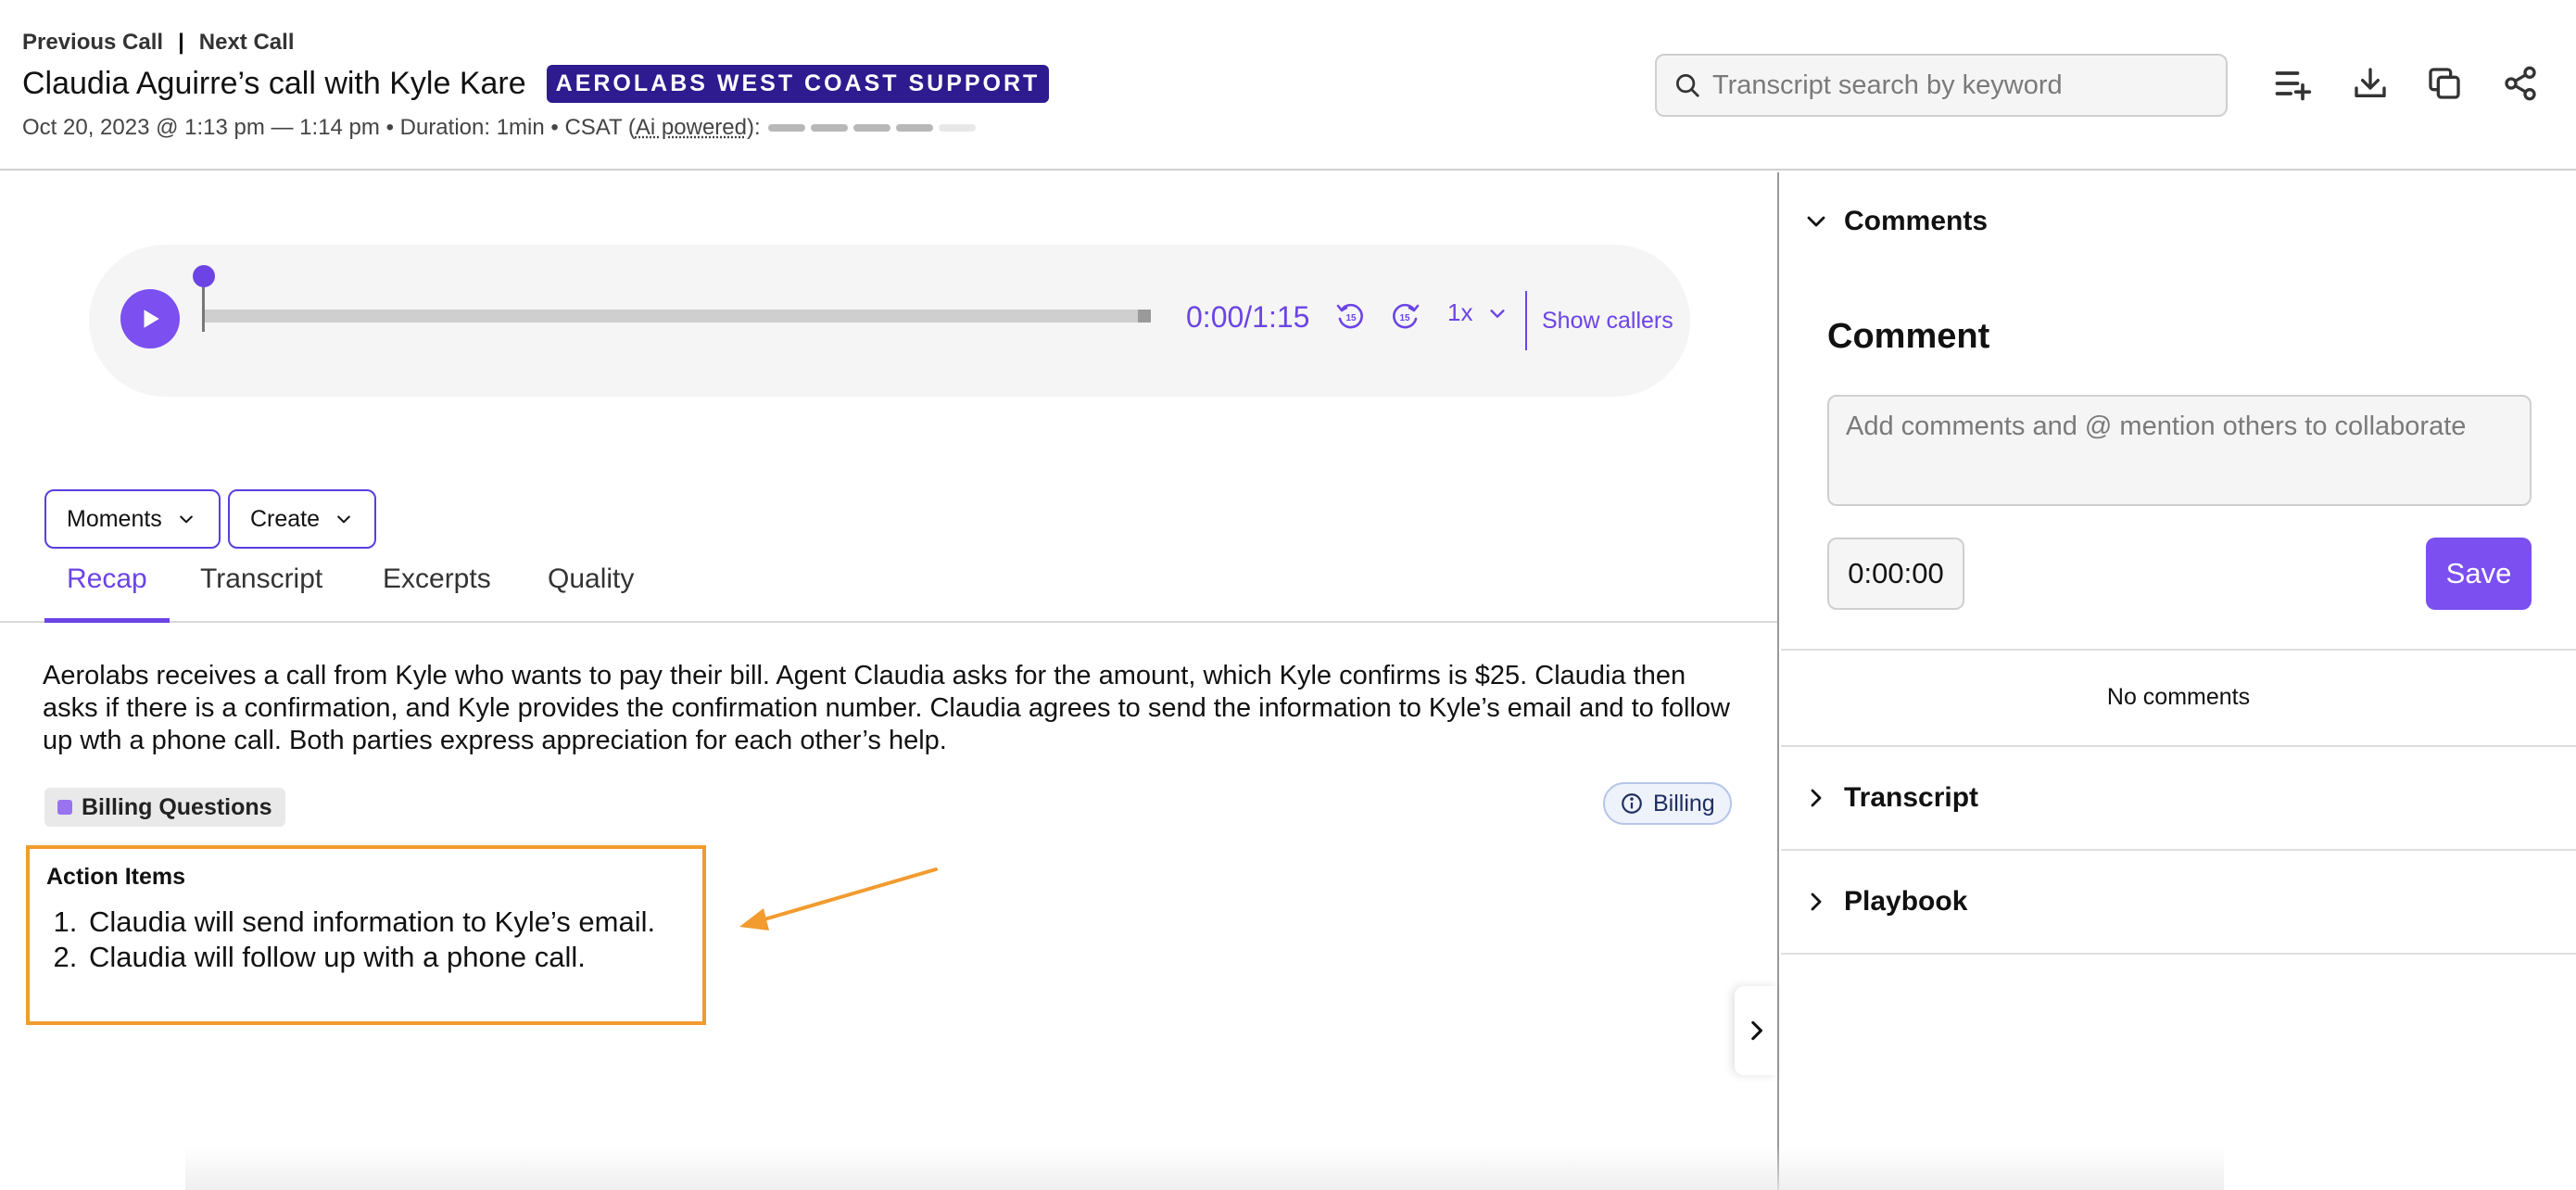  I want to click on play-button, so click(150, 318).